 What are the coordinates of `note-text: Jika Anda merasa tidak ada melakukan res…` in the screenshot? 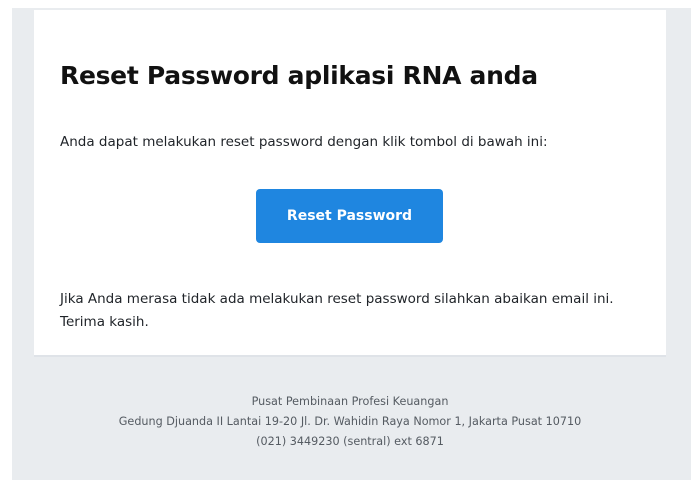 It's located at (360, 311).